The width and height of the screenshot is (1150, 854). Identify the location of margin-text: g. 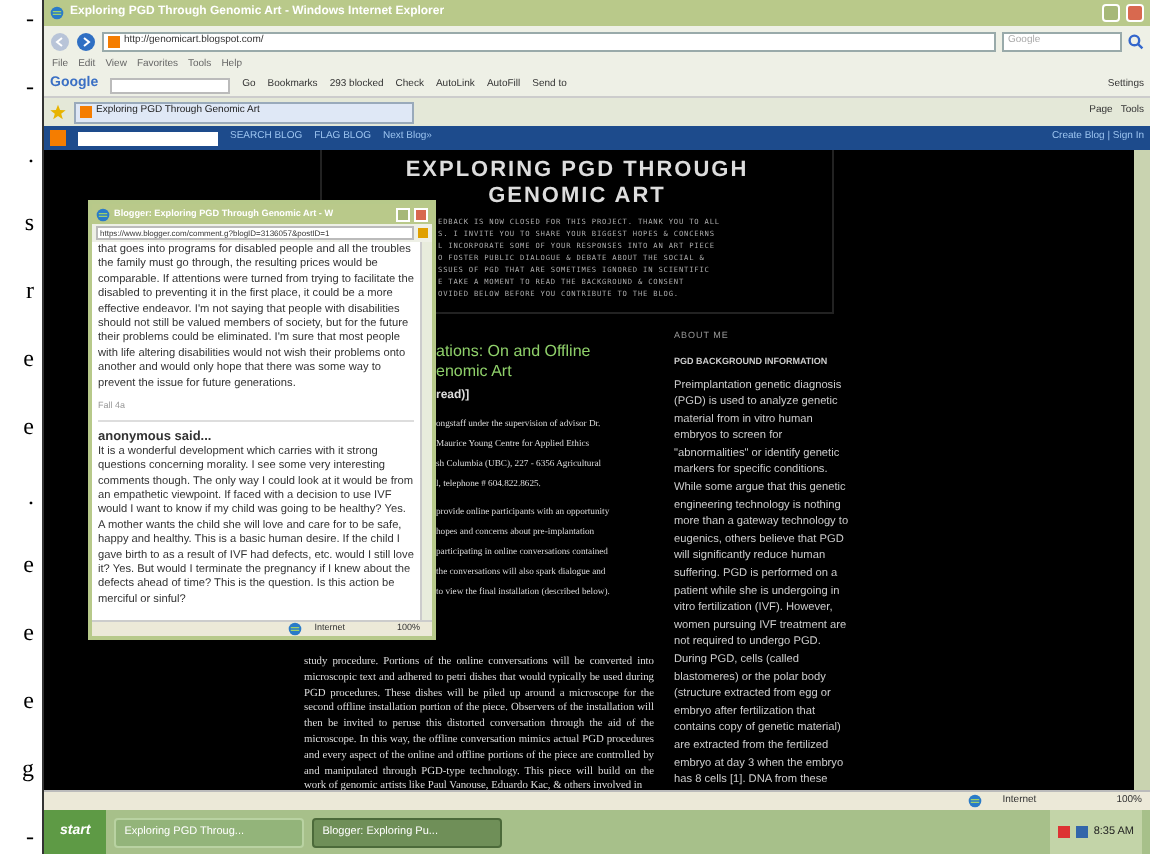
(28, 767).